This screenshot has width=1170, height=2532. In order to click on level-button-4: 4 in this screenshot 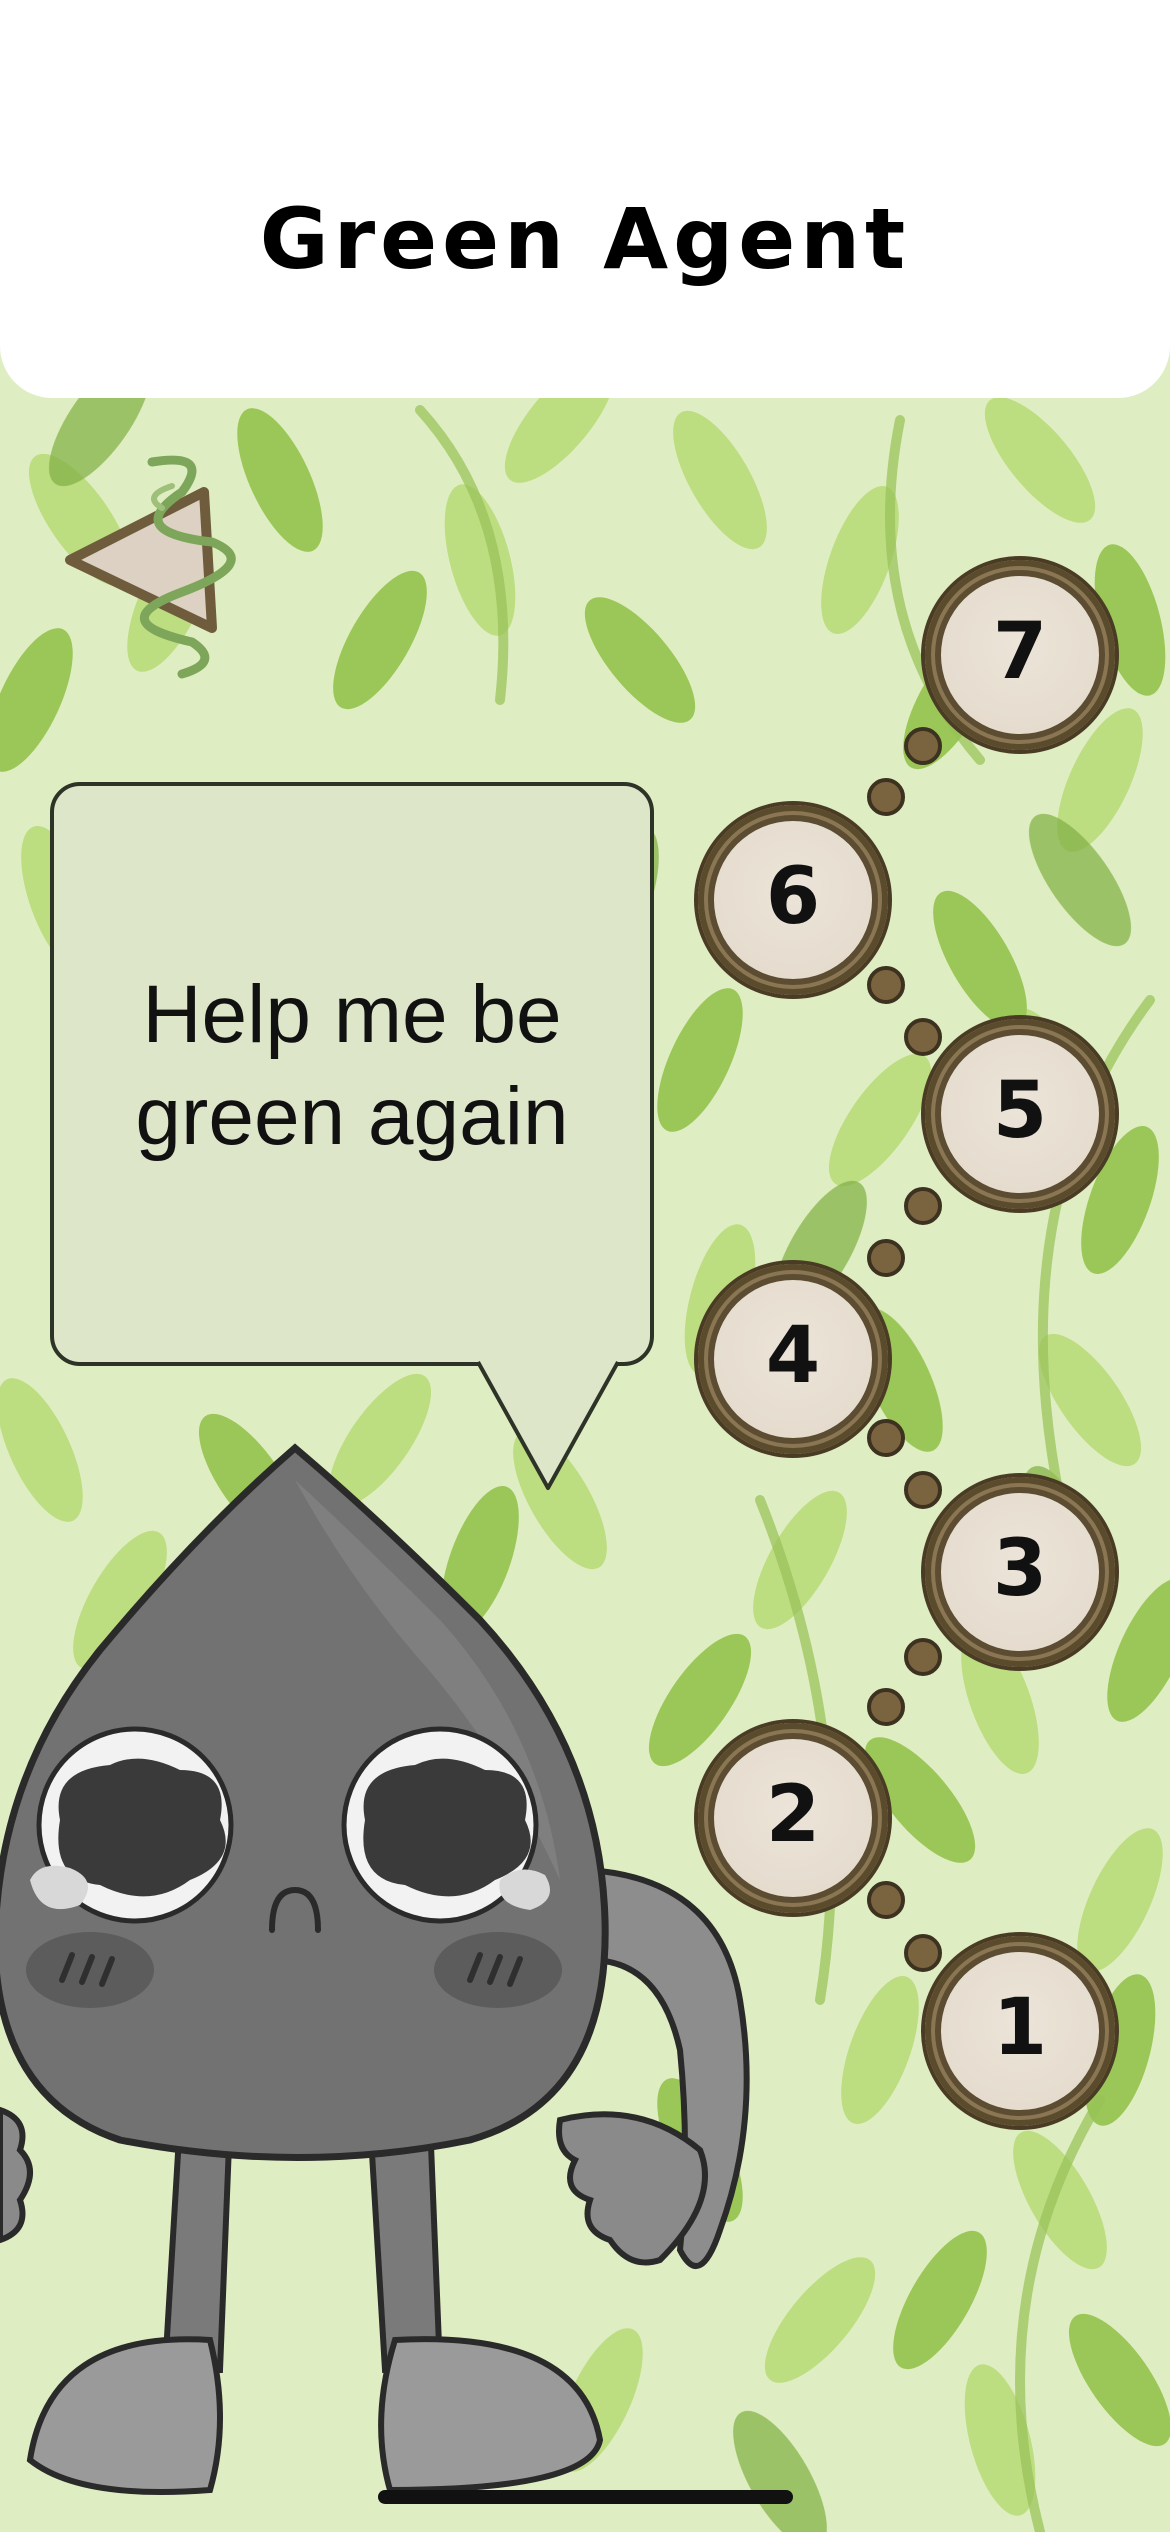, I will do `click(793, 1359)`.